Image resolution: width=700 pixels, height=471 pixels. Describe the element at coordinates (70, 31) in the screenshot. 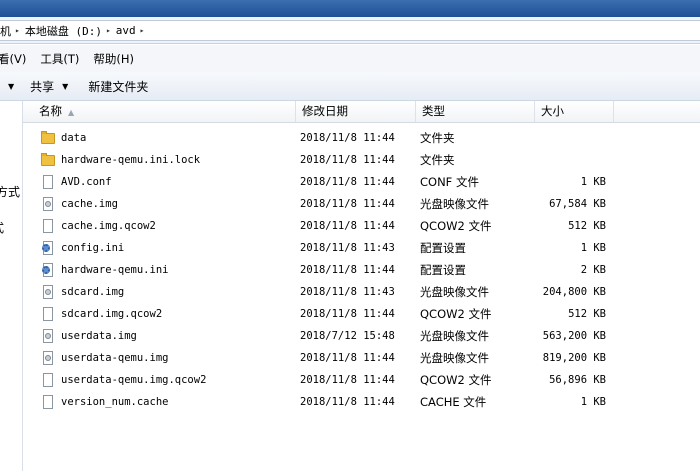

I see `breadcrumb-drive: 本地磁盘 (D:) ▸` at that location.